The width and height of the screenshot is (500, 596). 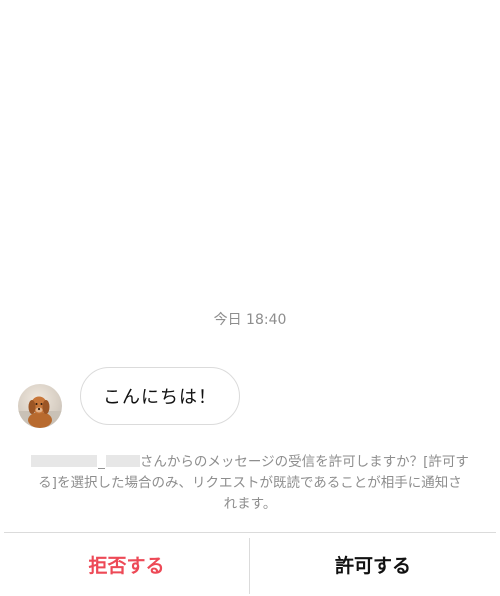 What do you see at coordinates (304, 462) in the screenshot?
I see `request-text-line1: さんからのメッセージの受信を許可しますか？[許可す` at bounding box center [304, 462].